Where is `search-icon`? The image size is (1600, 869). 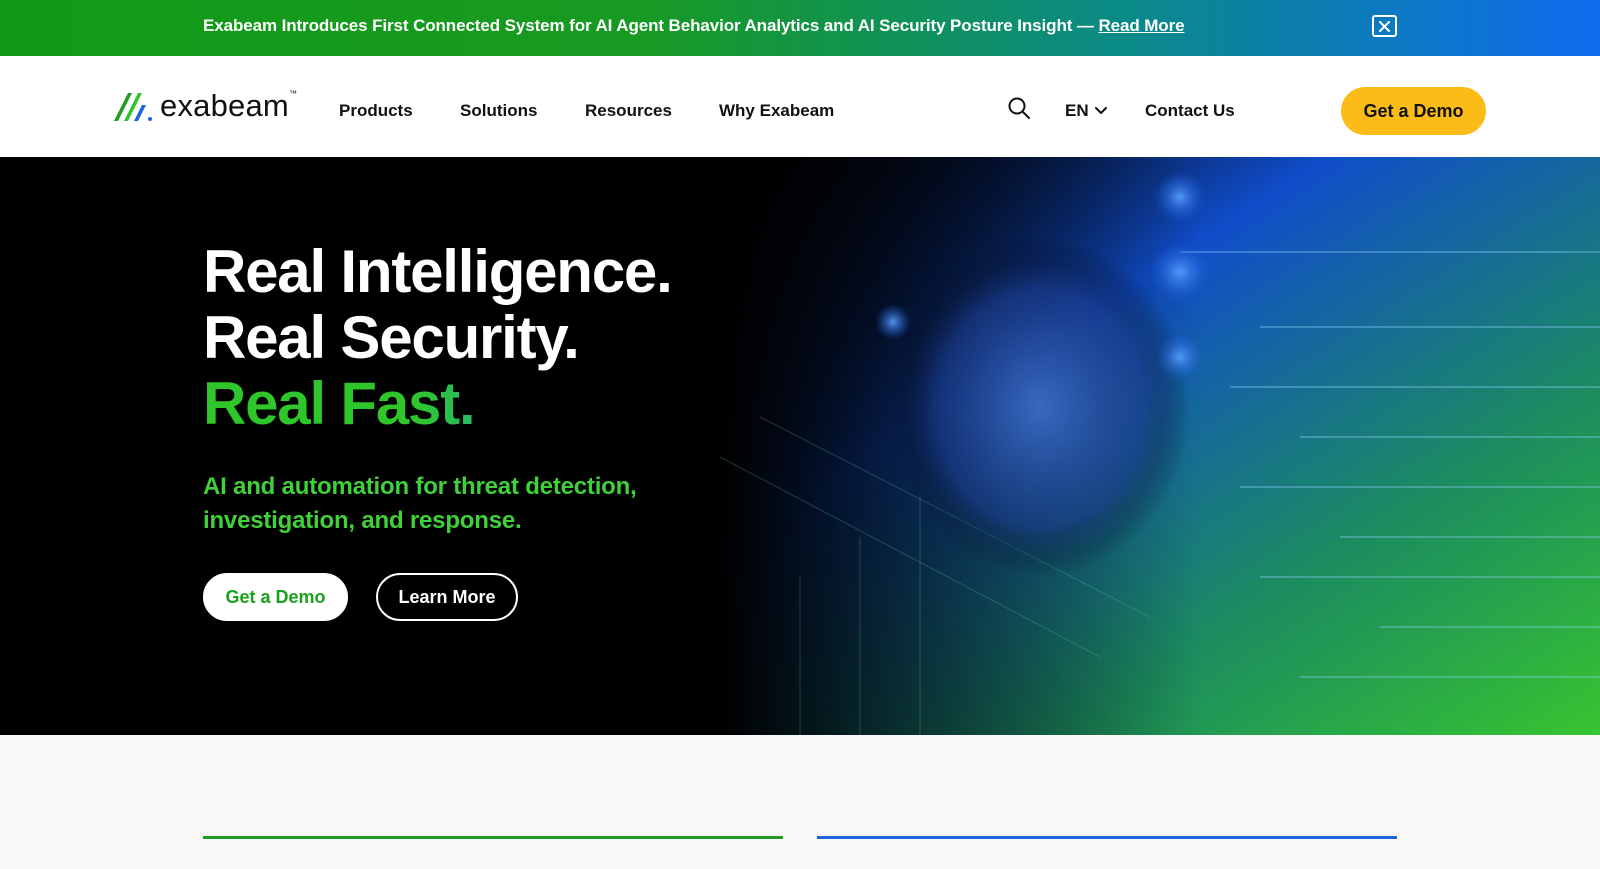 search-icon is located at coordinates (1019, 108).